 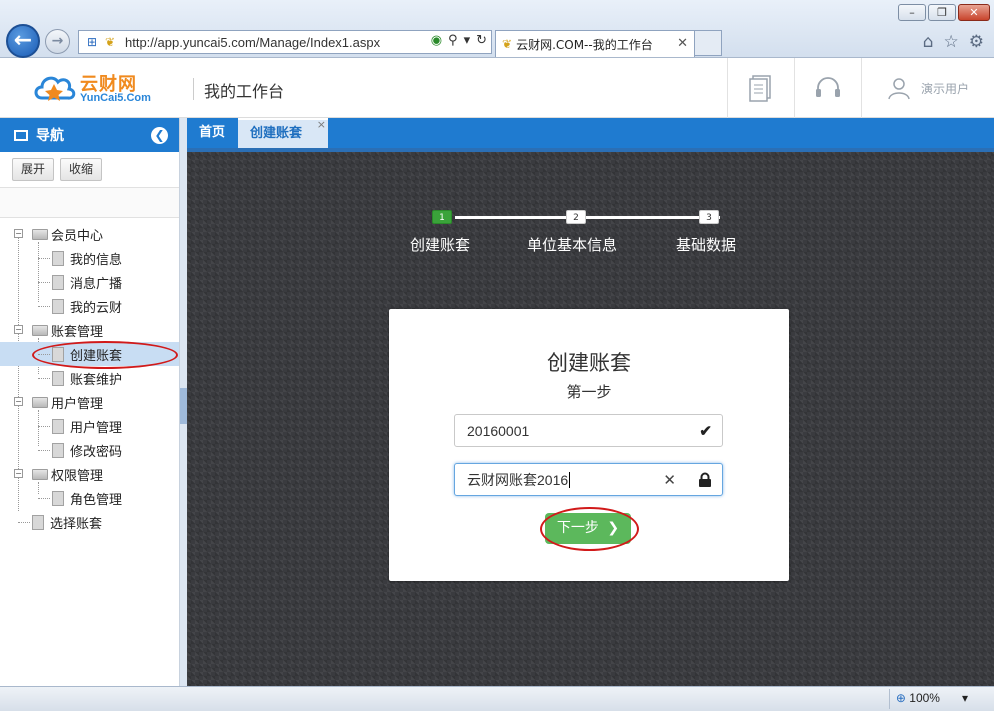 I want to click on refresh-icon: ↻, so click(x=481, y=40).